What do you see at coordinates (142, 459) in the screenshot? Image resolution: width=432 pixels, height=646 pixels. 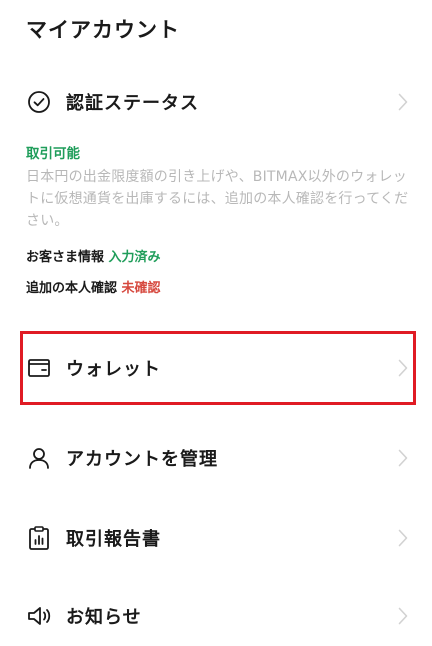 I see `account-management-label: アカウントを管理` at bounding box center [142, 459].